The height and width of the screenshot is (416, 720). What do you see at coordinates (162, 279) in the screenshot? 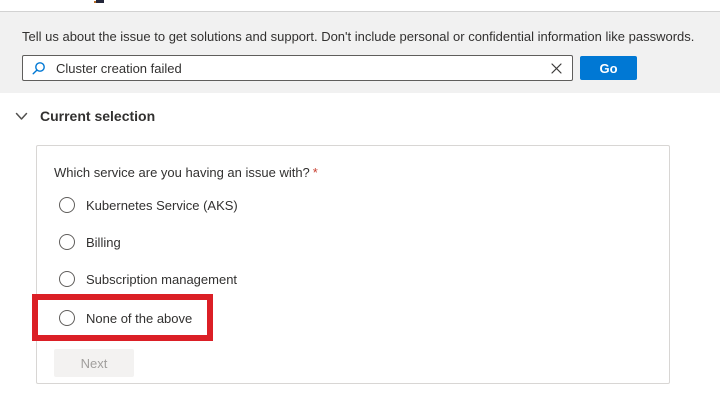
I see `radio-option-label: Subscription management` at bounding box center [162, 279].